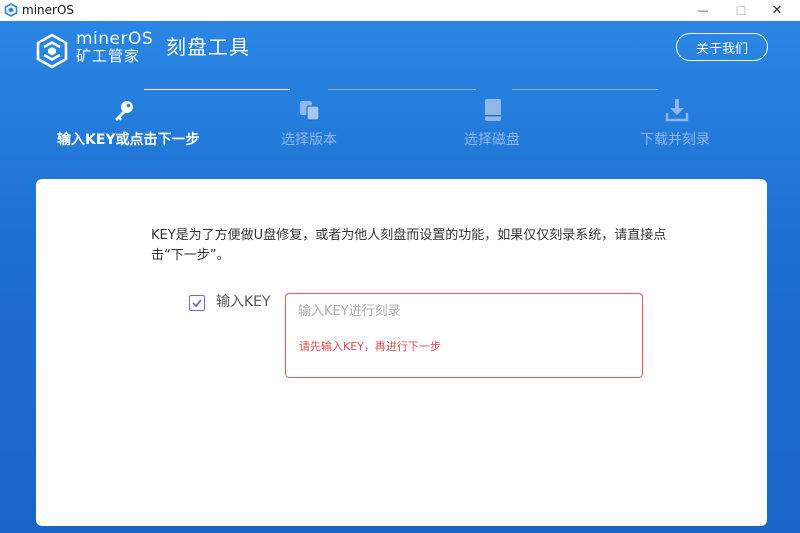  I want to click on key-input, so click(464, 335).